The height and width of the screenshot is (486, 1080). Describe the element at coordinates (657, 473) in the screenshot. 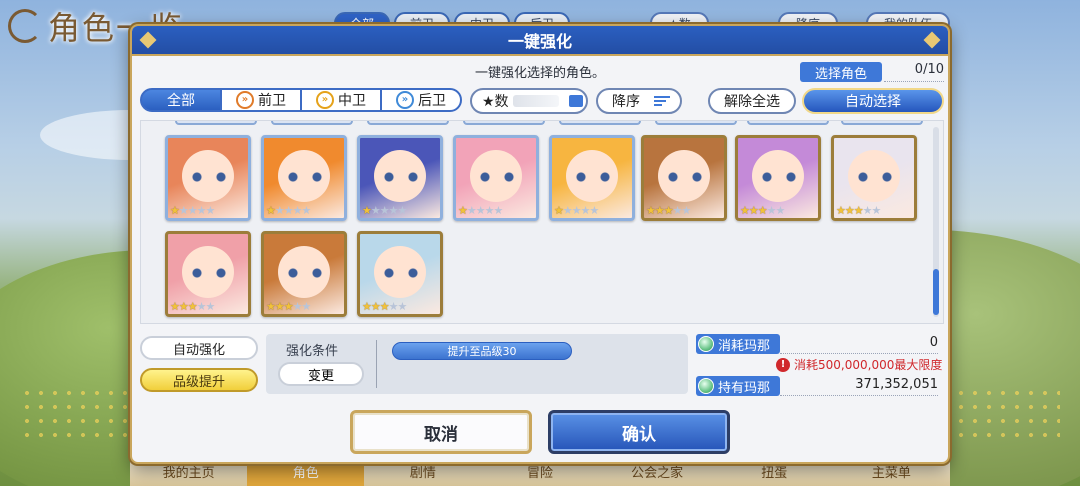

I see `nav-guild-house: 公会之家` at that location.